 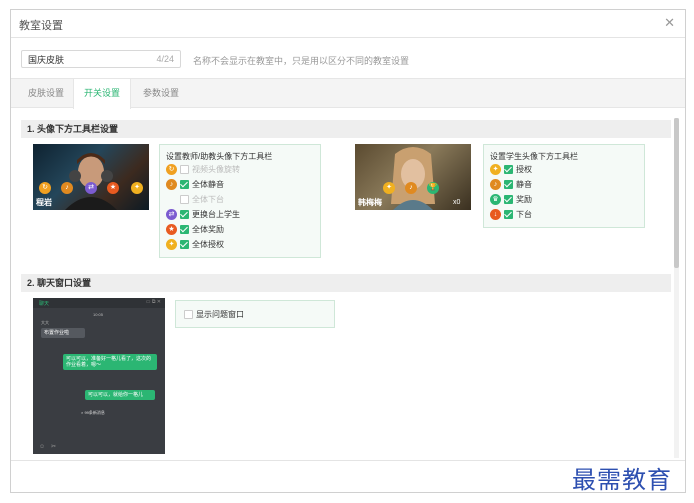 I want to click on option-reward: ♛ 奖励, so click(x=511, y=199).